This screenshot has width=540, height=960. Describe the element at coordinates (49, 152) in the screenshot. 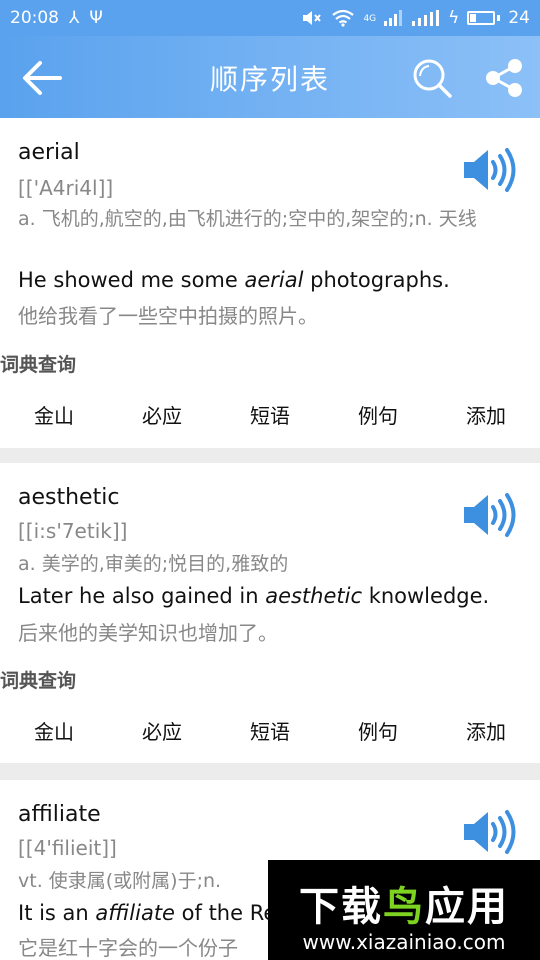

I see `word-headword: aerial` at that location.